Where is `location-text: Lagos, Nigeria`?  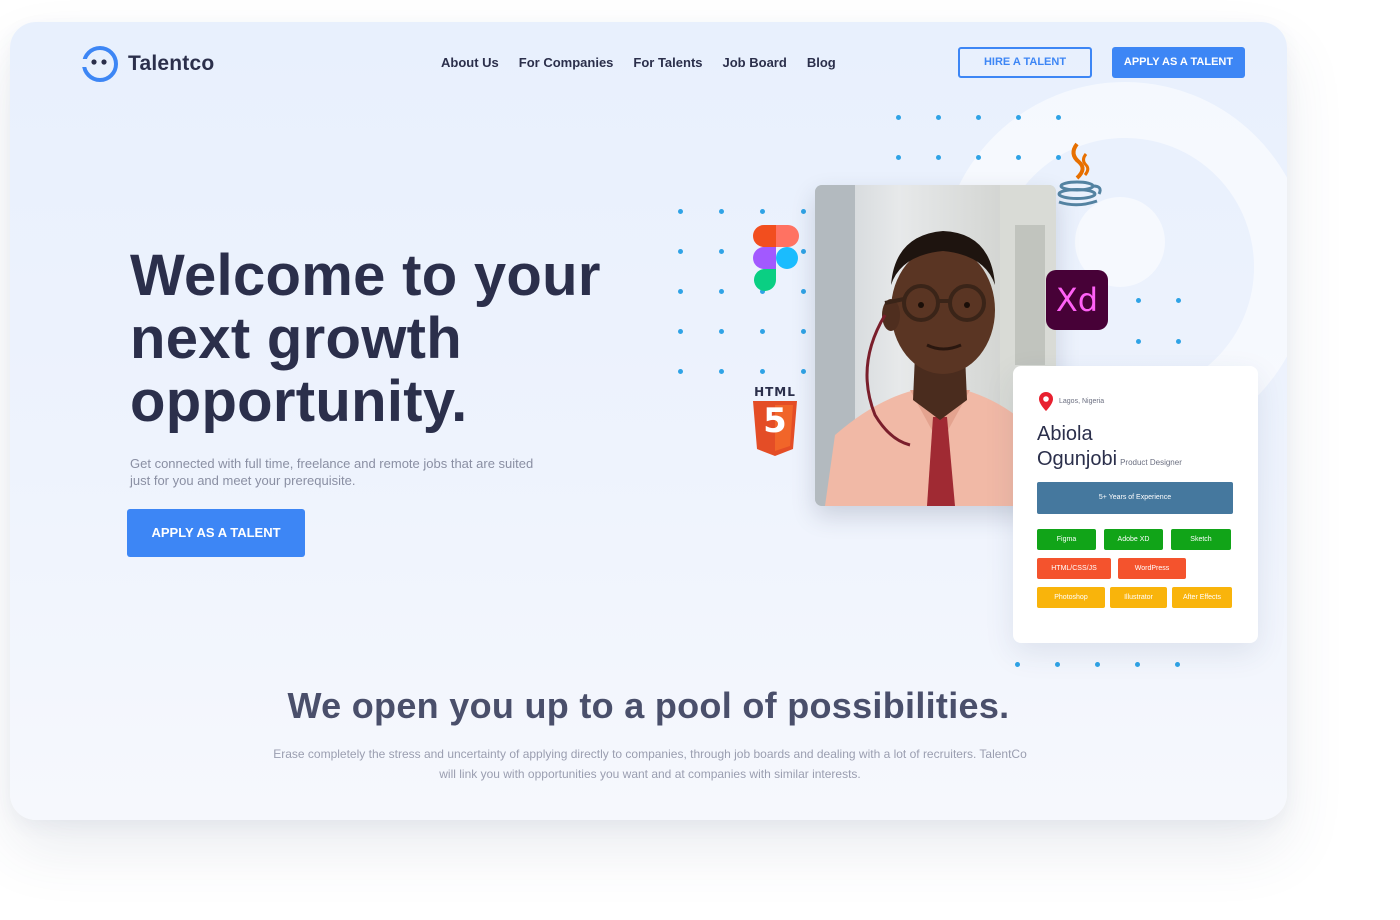 location-text: Lagos, Nigeria is located at coordinates (1082, 401).